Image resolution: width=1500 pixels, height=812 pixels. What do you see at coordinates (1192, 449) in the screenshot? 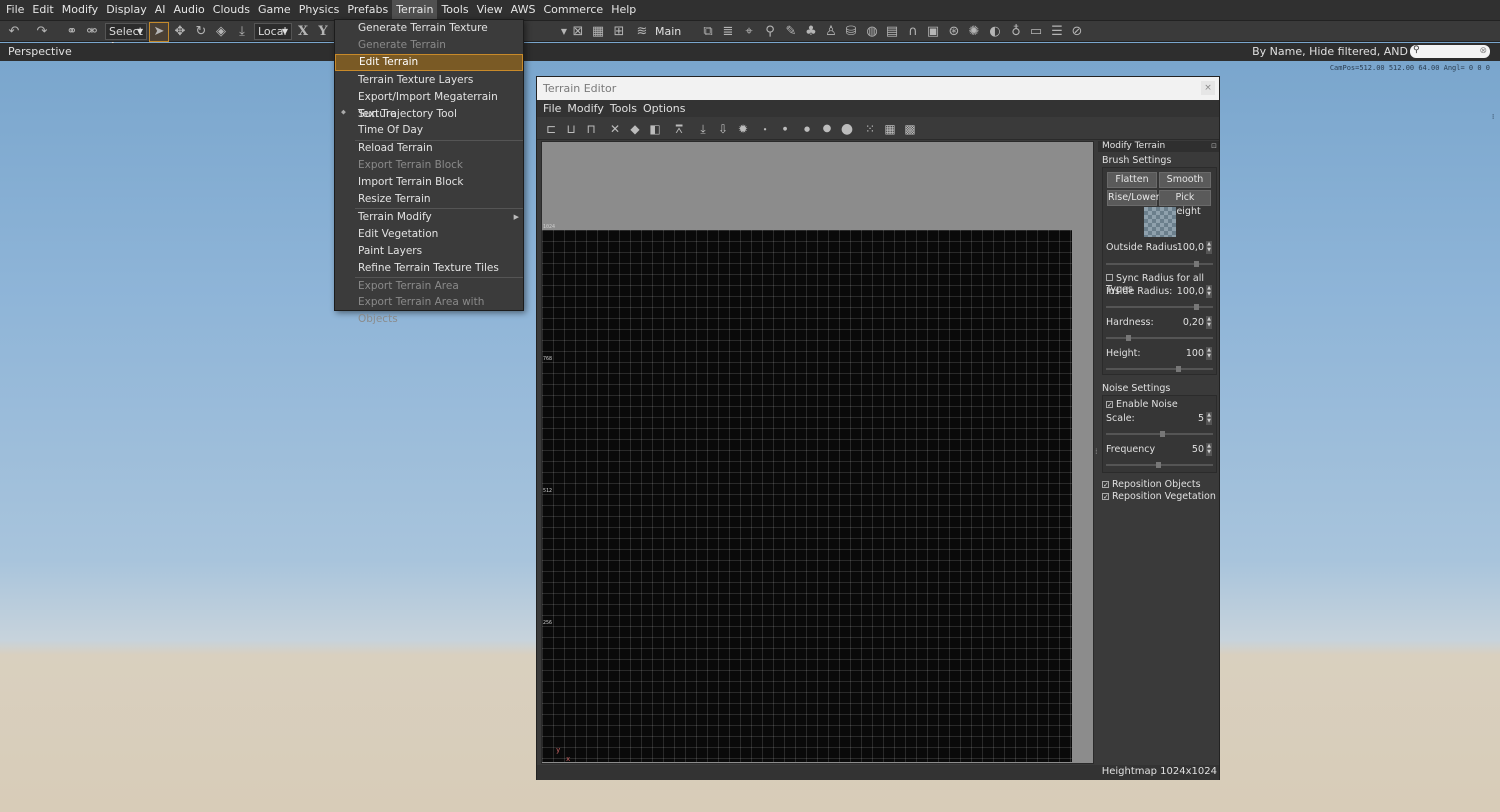
I see `frequency-spinbox: 50 ▲ ▼` at bounding box center [1192, 449].